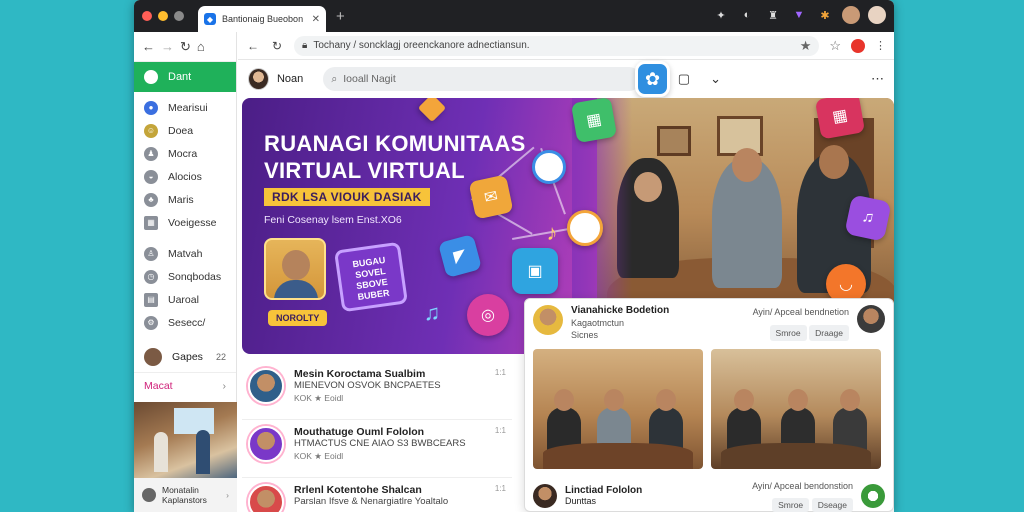 The height and width of the screenshot is (512, 1024). I want to click on sidebar-nav-row: ← → ↻ ⌂, so click(185, 47).